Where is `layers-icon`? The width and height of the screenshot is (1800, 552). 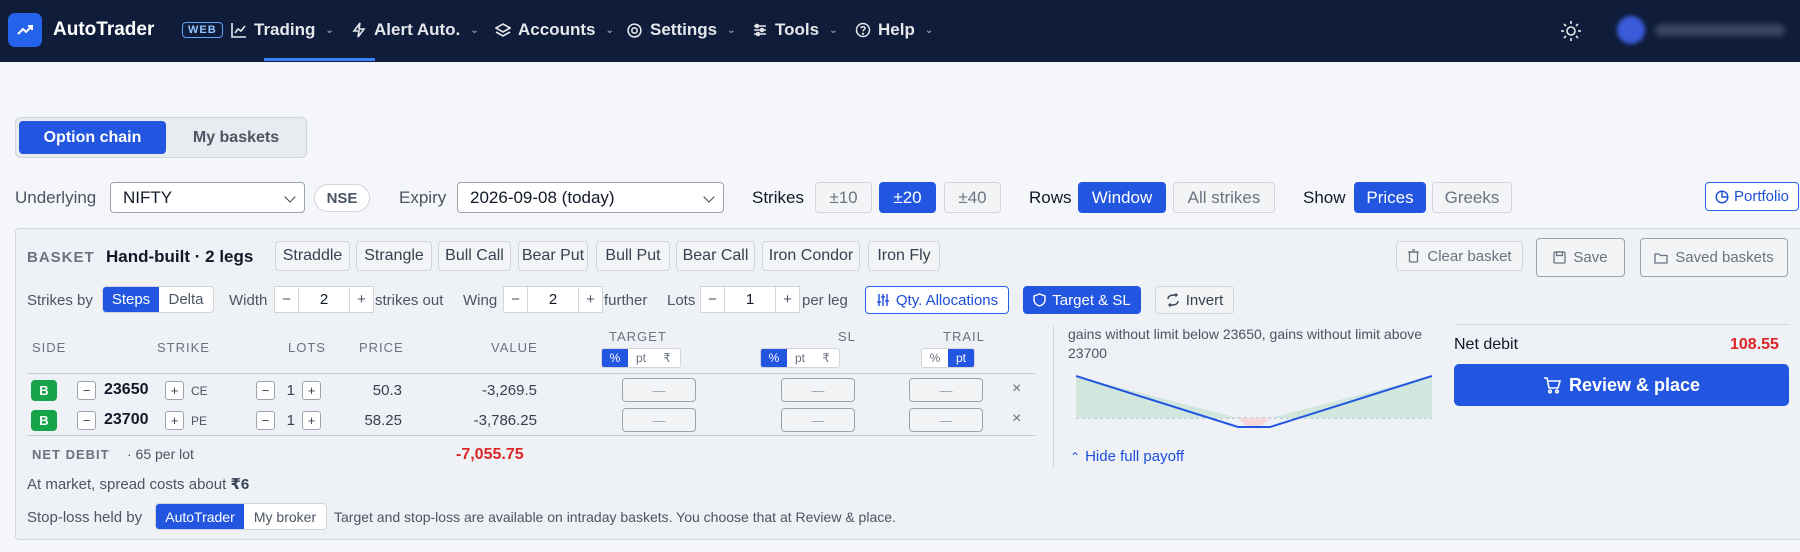 layers-icon is located at coordinates (503, 30).